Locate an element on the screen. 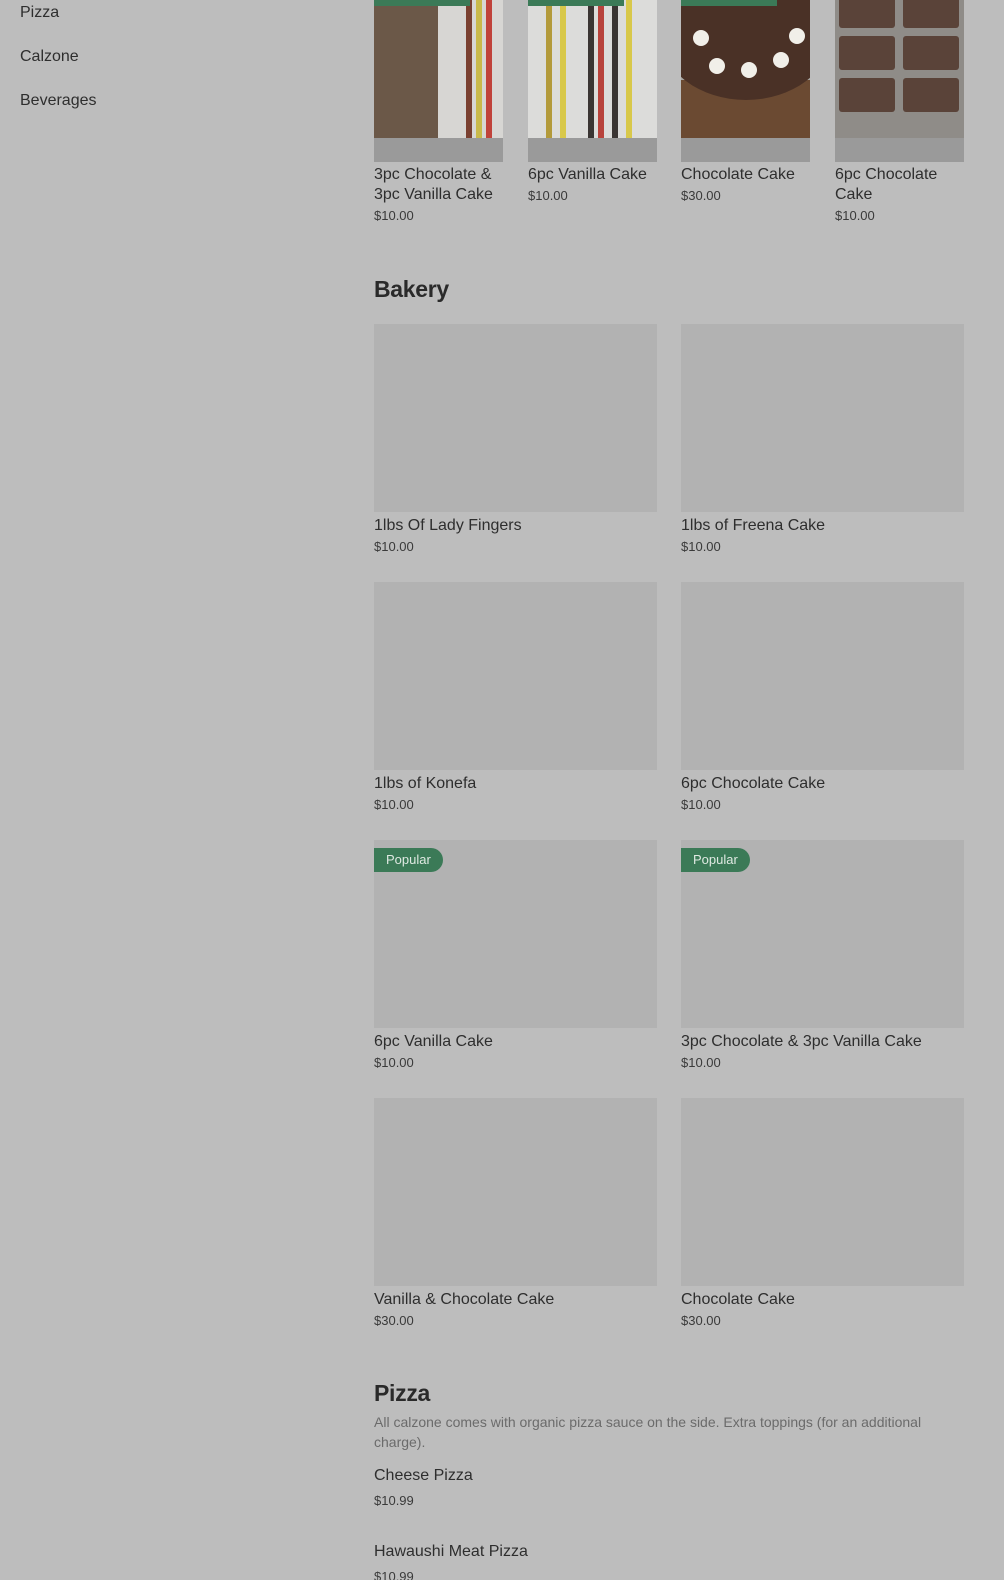 The image size is (1004, 1580). menu-item-card: 1lbs of Konefa $10.00 is located at coordinates (515, 697).